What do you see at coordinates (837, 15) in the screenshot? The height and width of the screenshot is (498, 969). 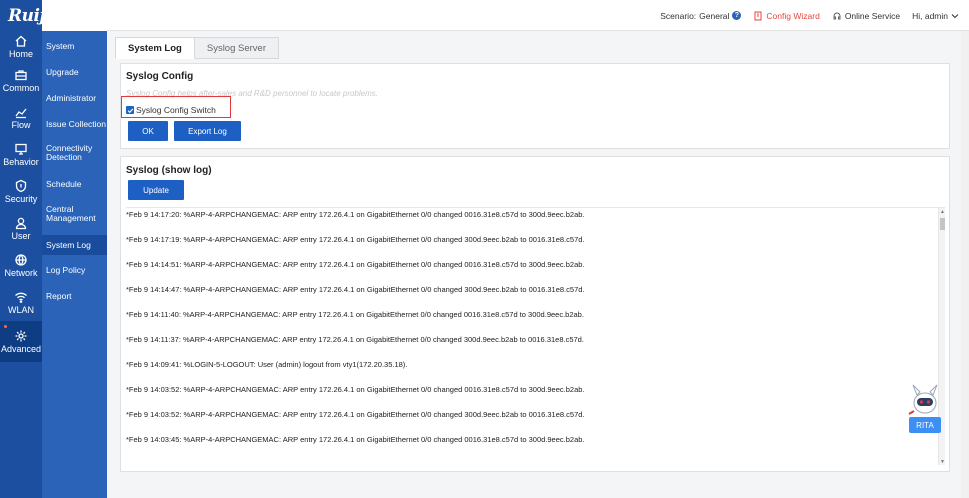 I see `headset-icon` at bounding box center [837, 15].